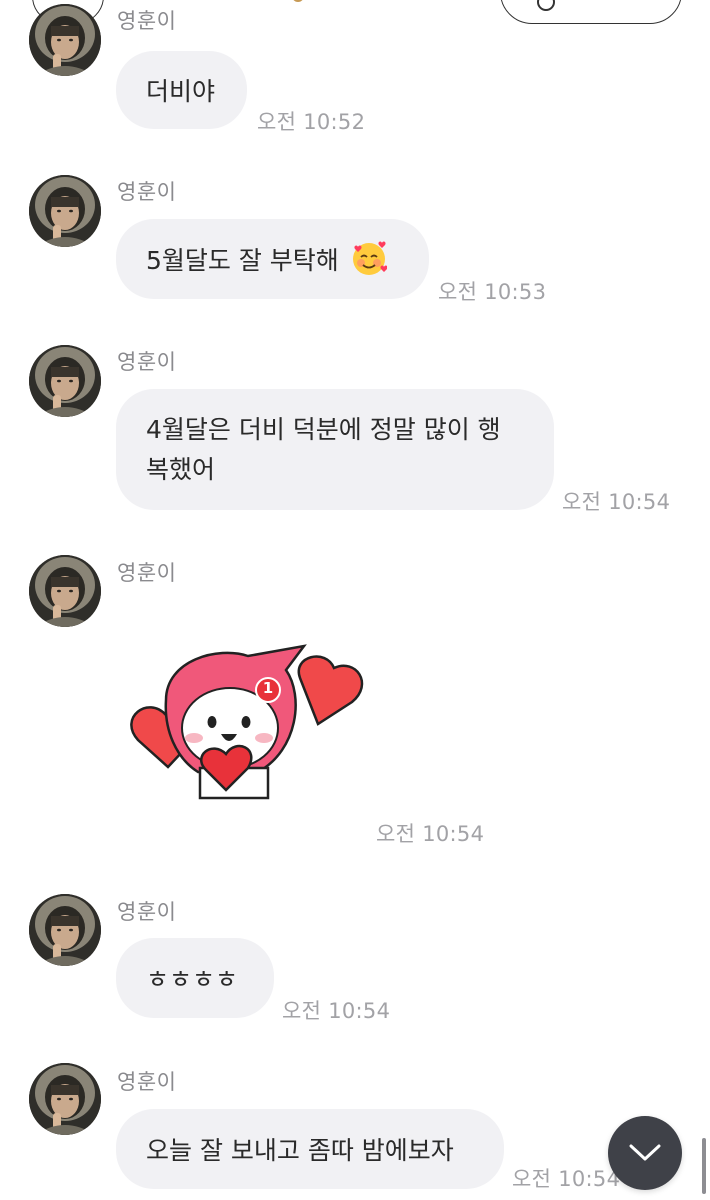 This screenshot has height=1200, width=710. I want to click on header-emoji-fragment, so click(298, 1).